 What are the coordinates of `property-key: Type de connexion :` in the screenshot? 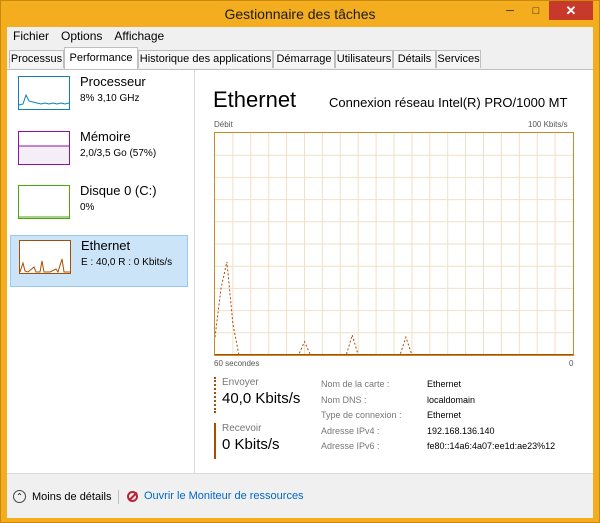 It's located at (361, 415).